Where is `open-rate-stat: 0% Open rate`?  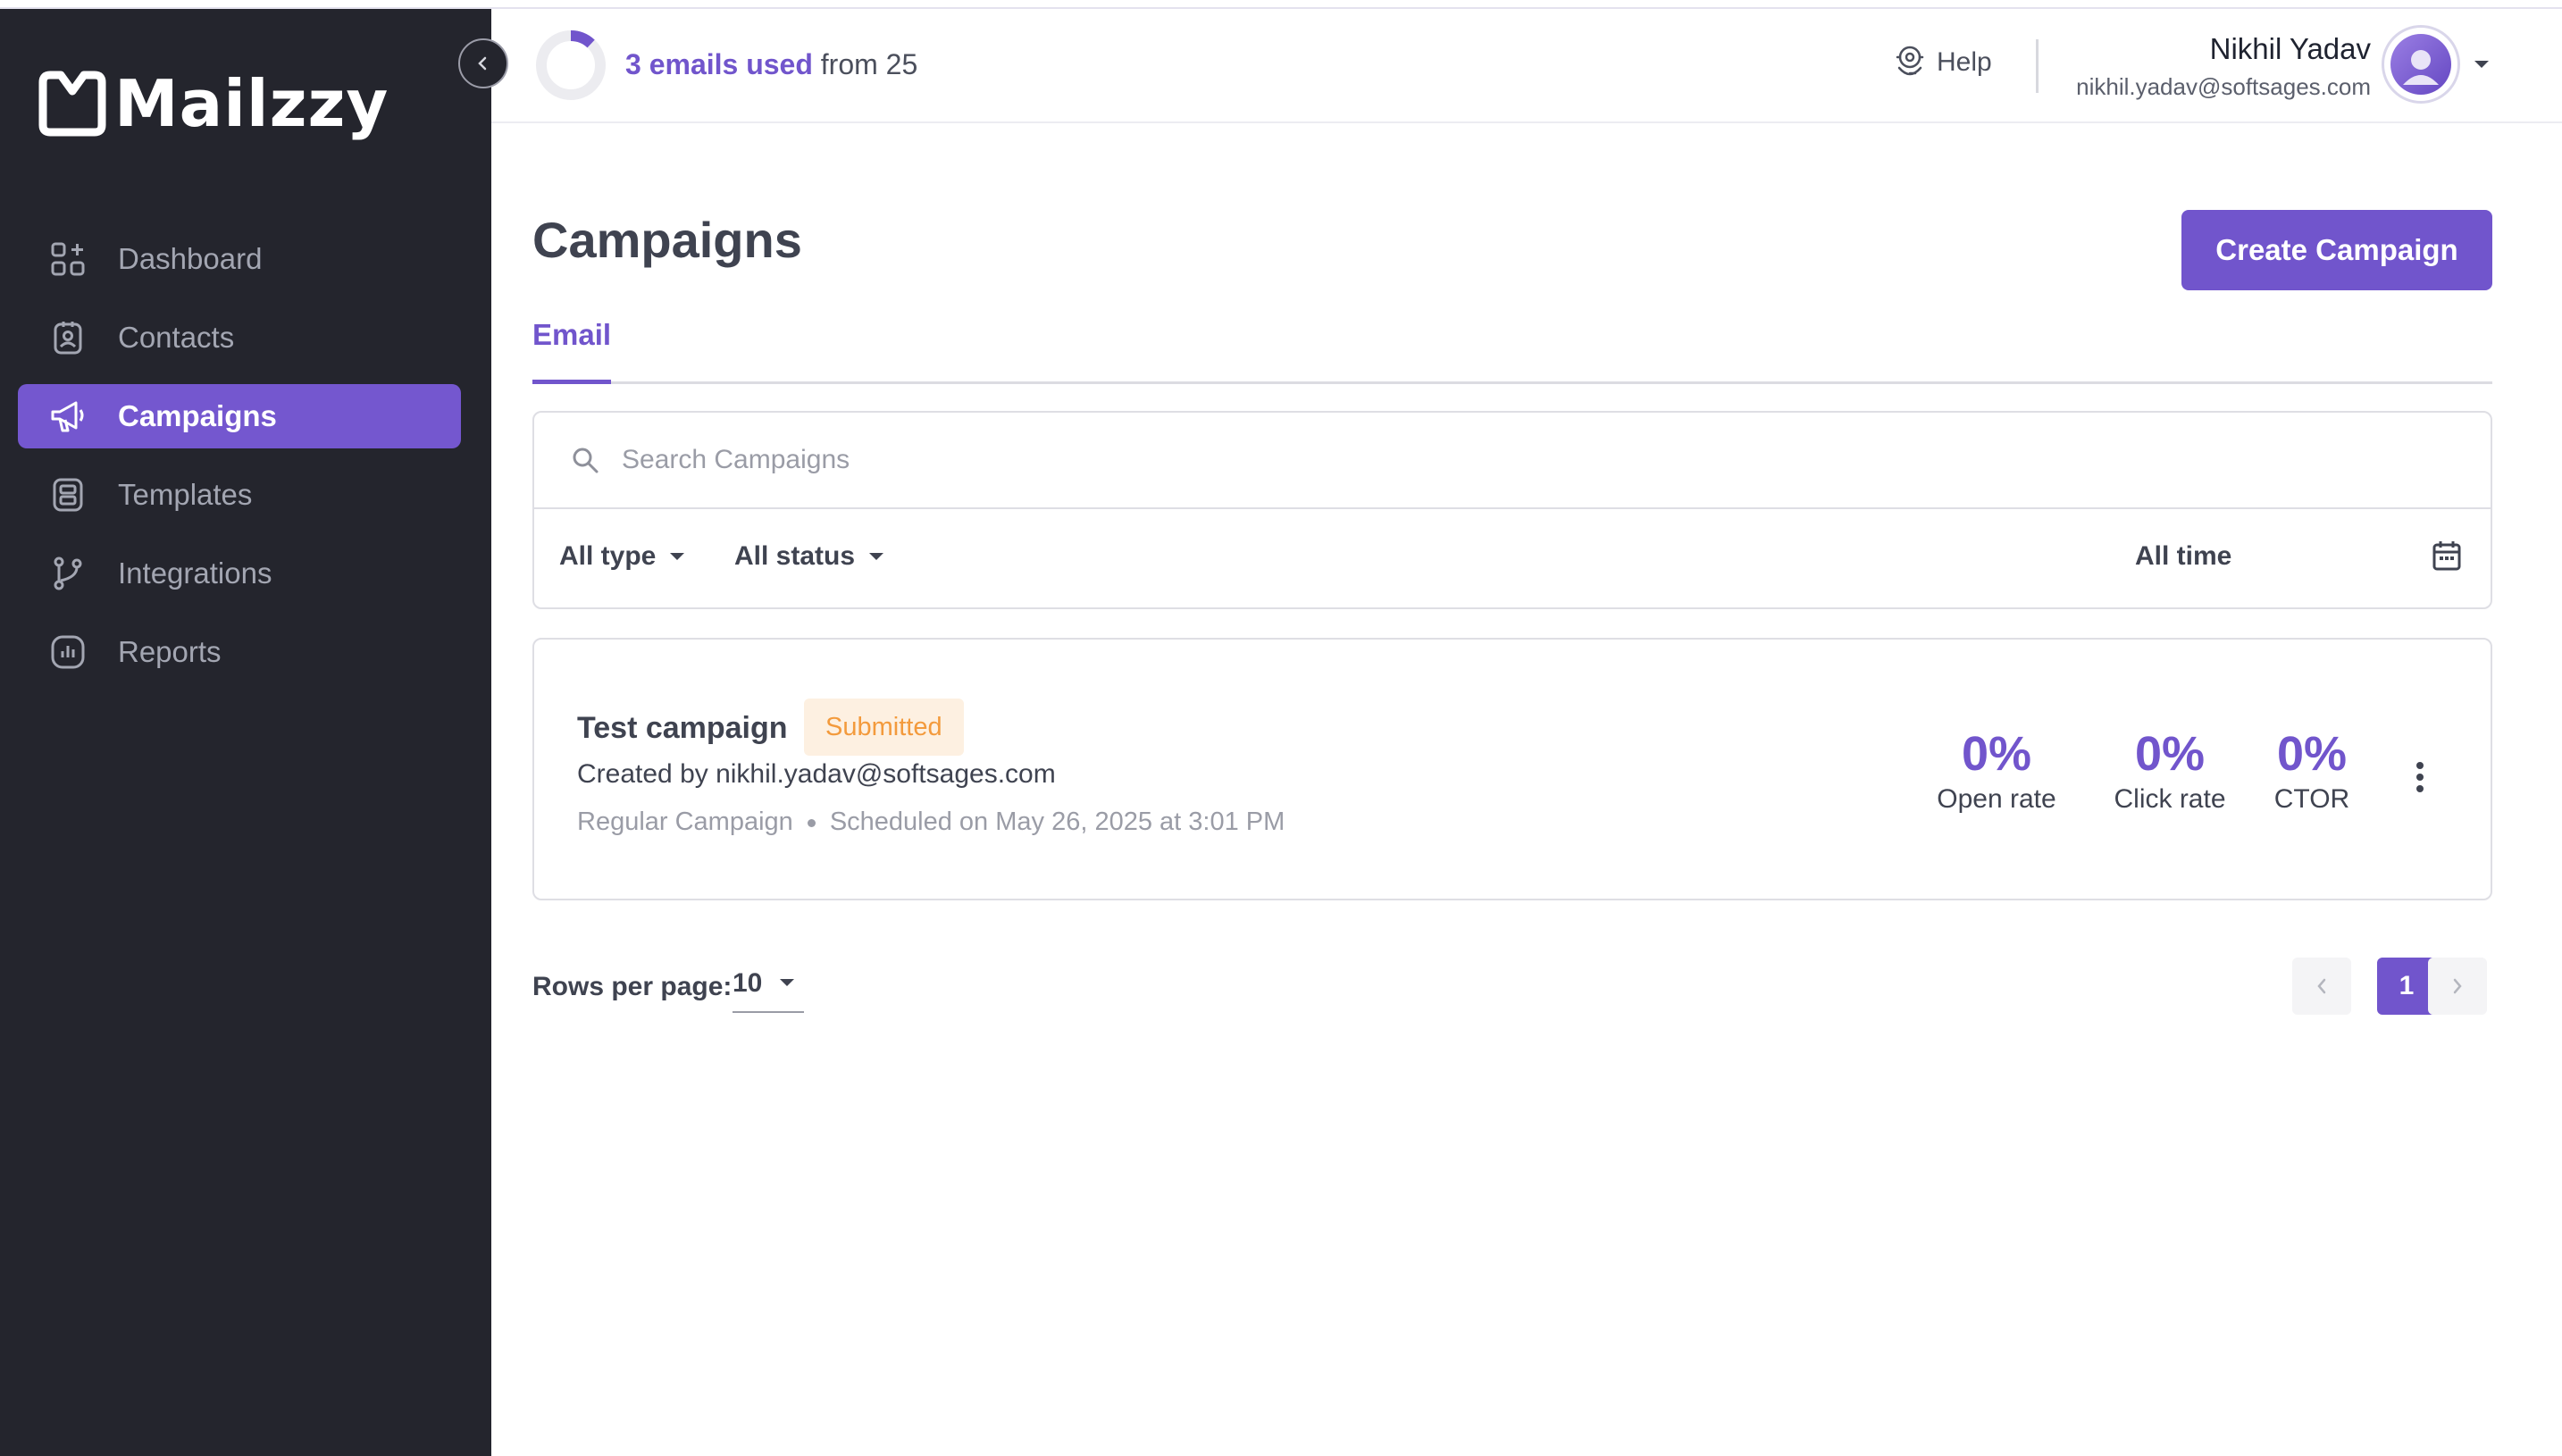 open-rate-stat: 0% Open rate is located at coordinates (1997, 772).